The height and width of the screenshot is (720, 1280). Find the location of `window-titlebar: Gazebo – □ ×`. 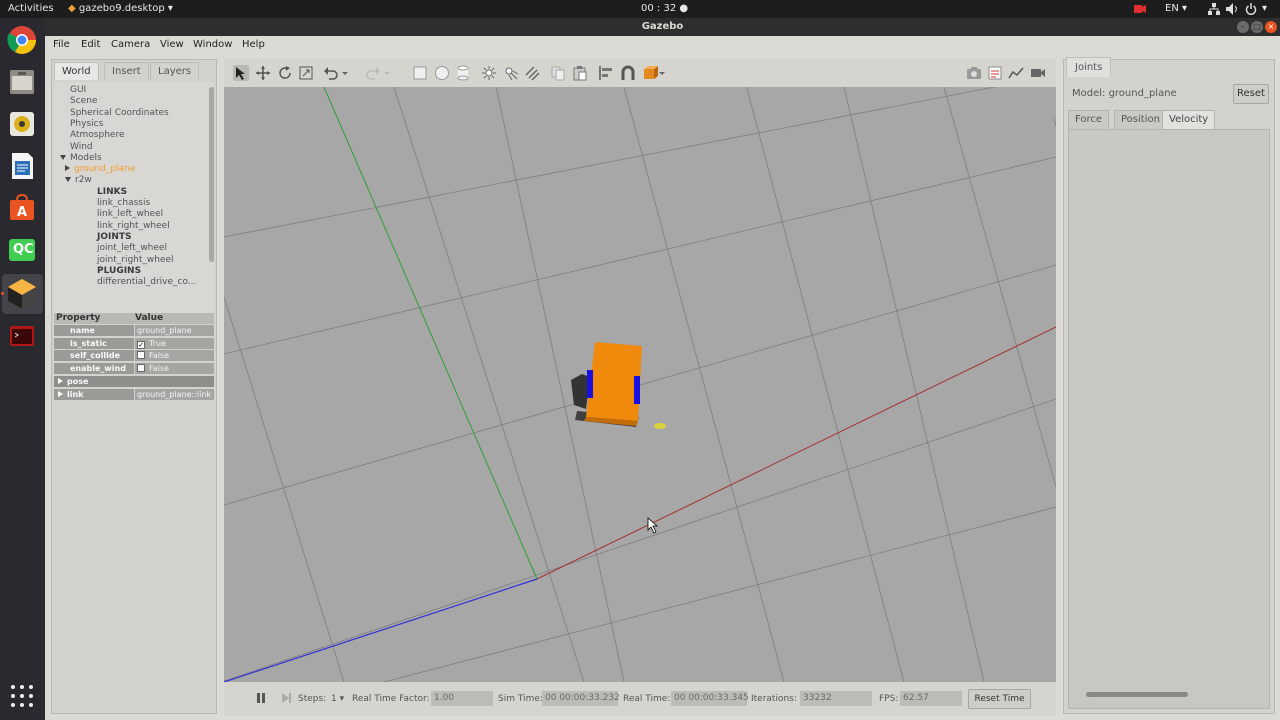

window-titlebar: Gazebo – □ × is located at coordinates (662, 27).